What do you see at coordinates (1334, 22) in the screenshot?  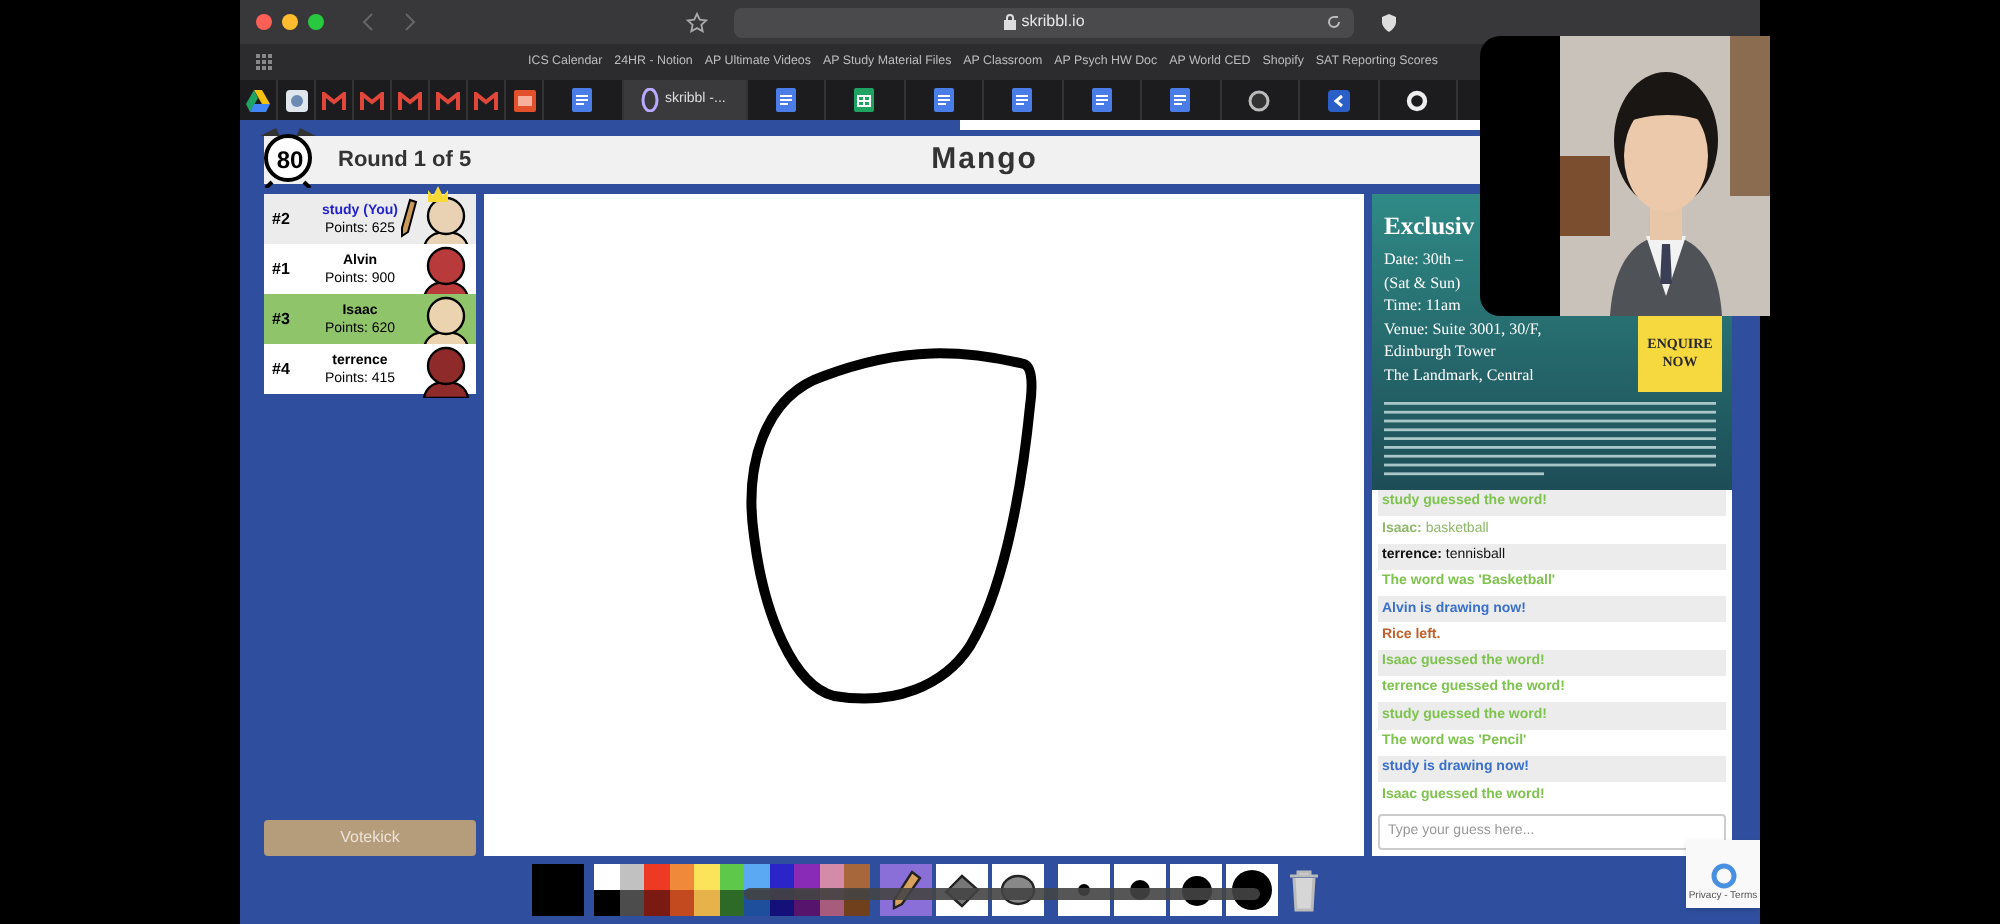 I see `reload-icon` at bounding box center [1334, 22].